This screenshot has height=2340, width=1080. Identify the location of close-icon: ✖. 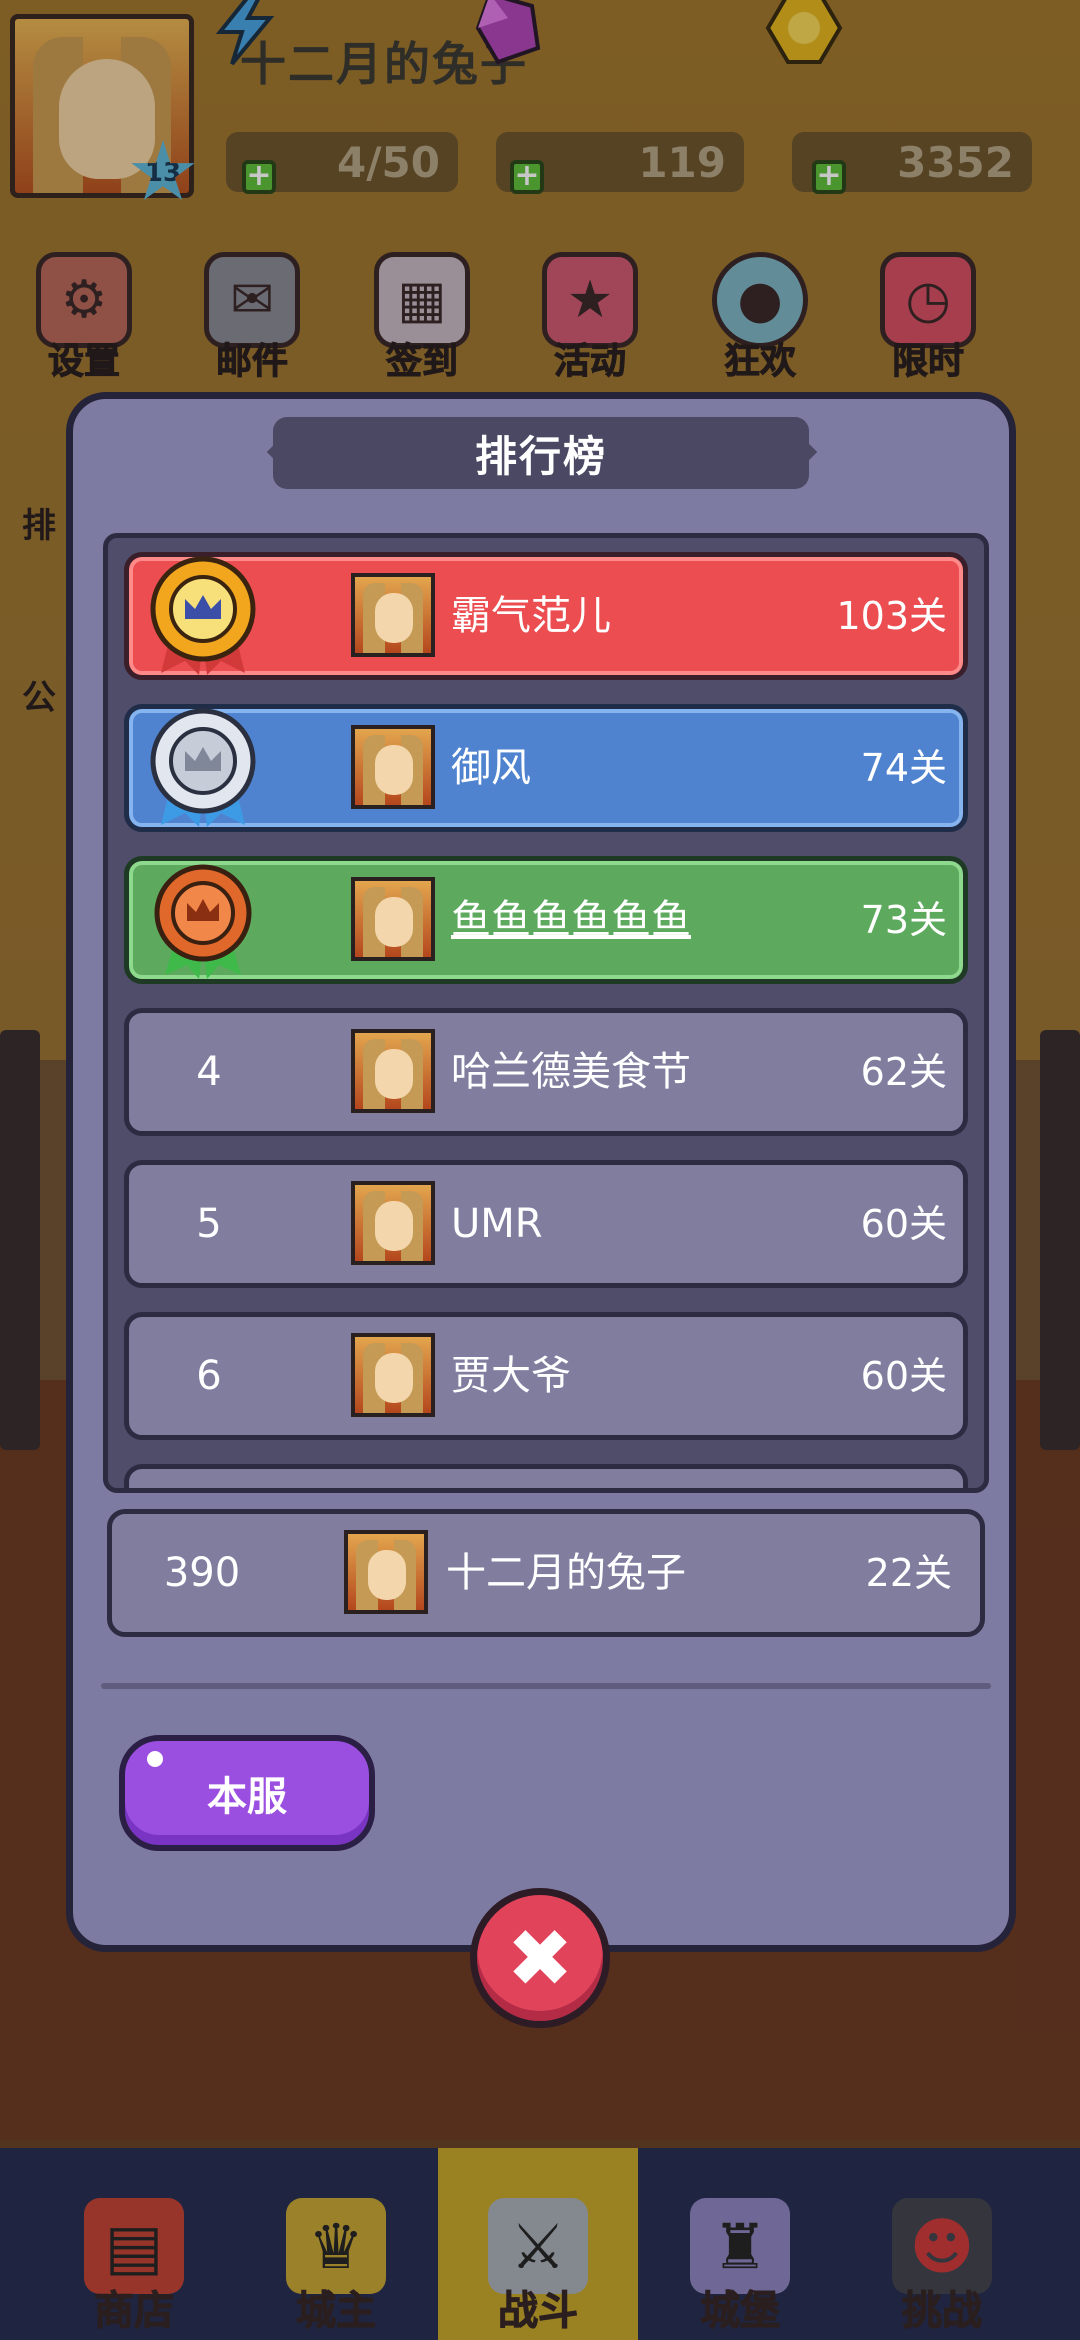
(540, 1958).